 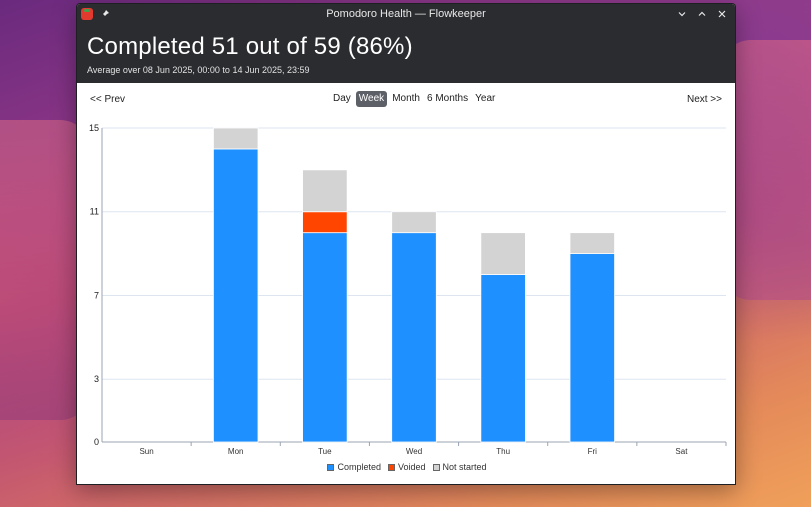 What do you see at coordinates (94, 128) in the screenshot?
I see `y-tick-label: 15` at bounding box center [94, 128].